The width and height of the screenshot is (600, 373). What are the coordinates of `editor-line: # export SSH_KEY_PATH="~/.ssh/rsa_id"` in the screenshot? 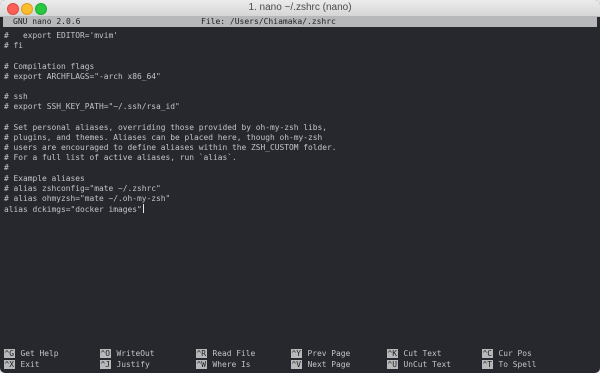 It's located at (300, 107).